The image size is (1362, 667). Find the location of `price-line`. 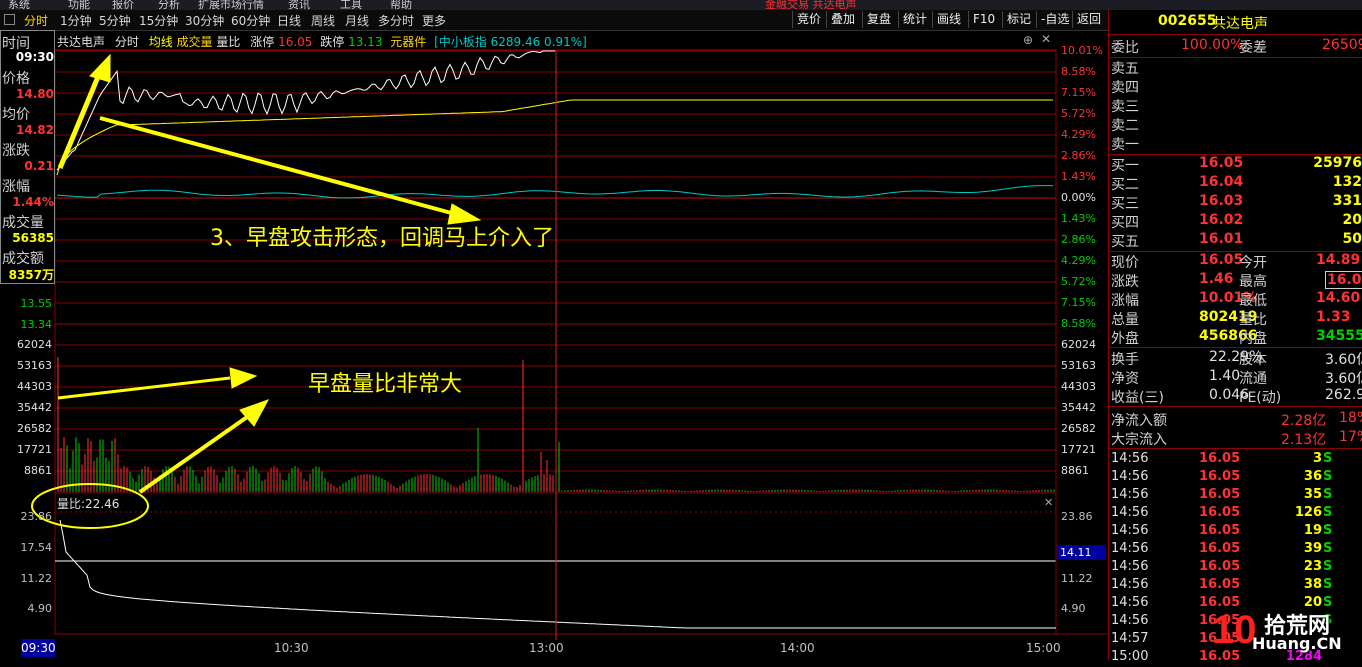

price-line is located at coordinates (305, 110).